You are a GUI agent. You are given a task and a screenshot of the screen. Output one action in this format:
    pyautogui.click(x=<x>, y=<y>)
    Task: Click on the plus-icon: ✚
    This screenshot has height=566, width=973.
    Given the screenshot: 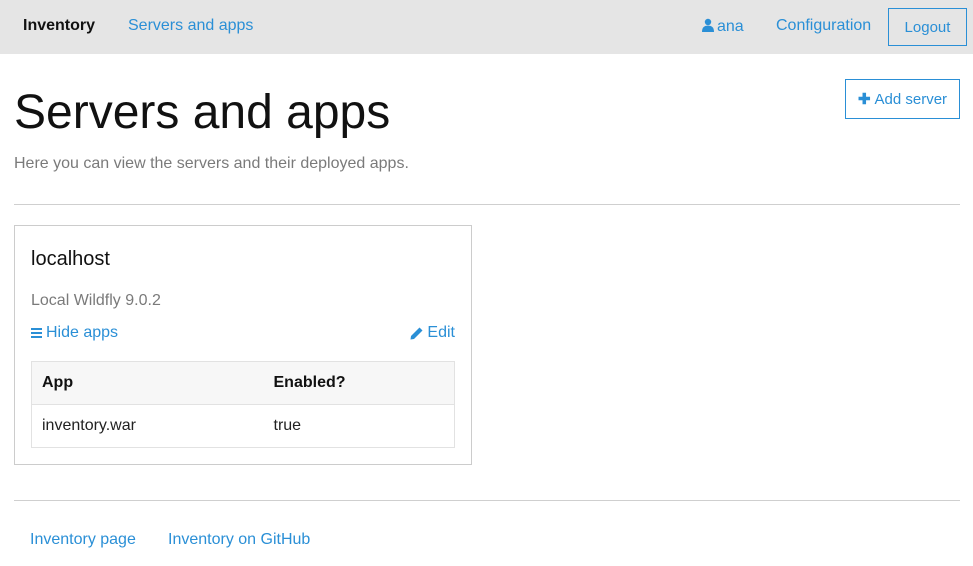 What is the action you would take?
    pyautogui.click(x=864, y=99)
    